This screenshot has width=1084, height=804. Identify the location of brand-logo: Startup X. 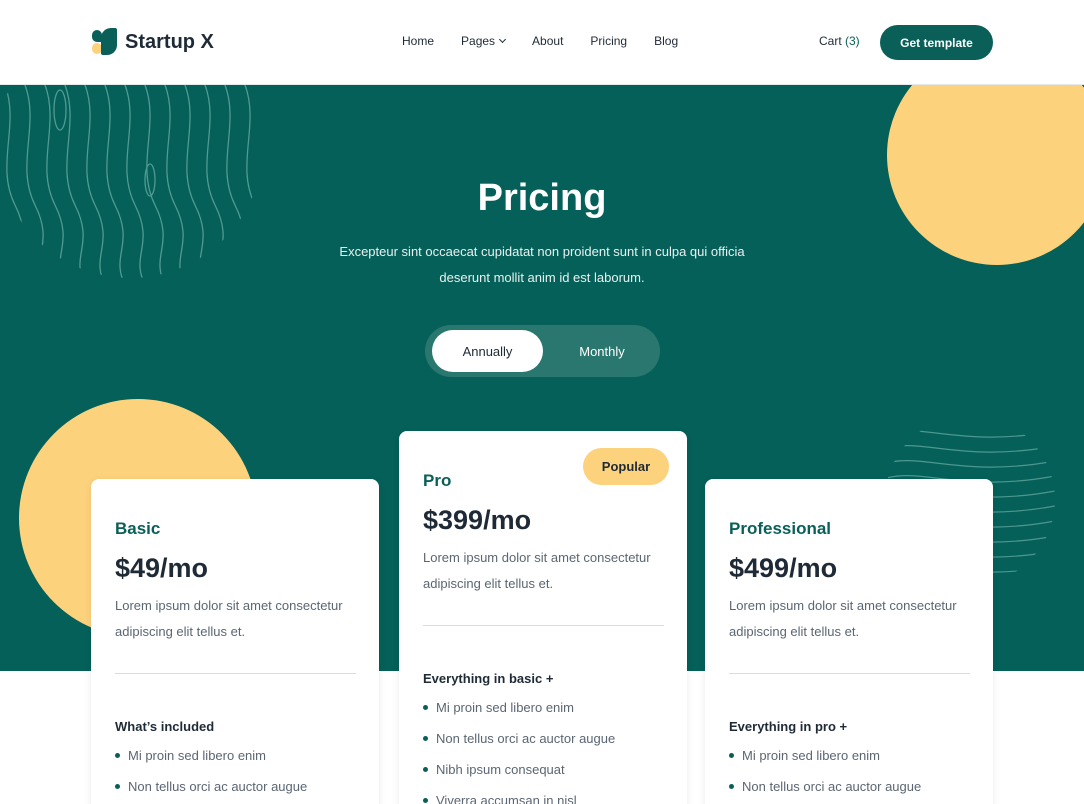
(152, 42).